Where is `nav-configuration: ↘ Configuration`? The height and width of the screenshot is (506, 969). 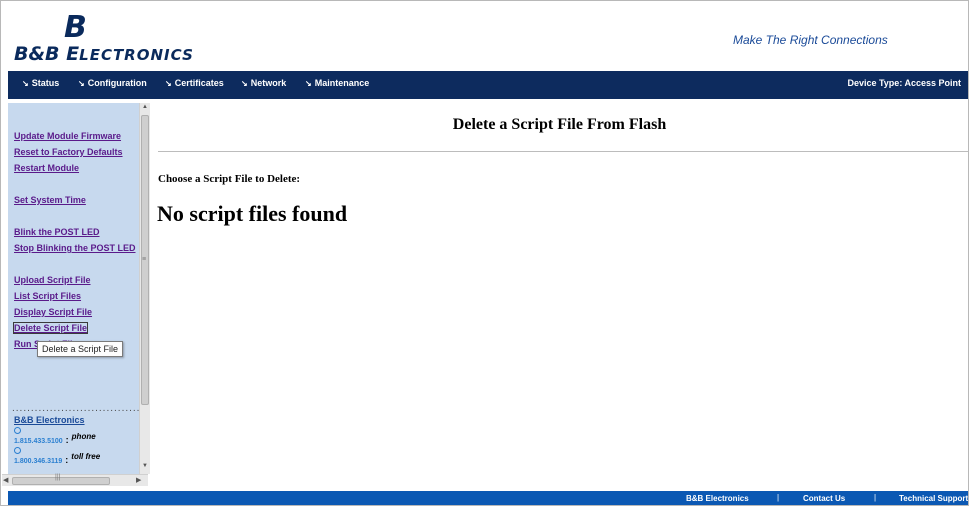 nav-configuration: ↘ Configuration is located at coordinates (112, 83).